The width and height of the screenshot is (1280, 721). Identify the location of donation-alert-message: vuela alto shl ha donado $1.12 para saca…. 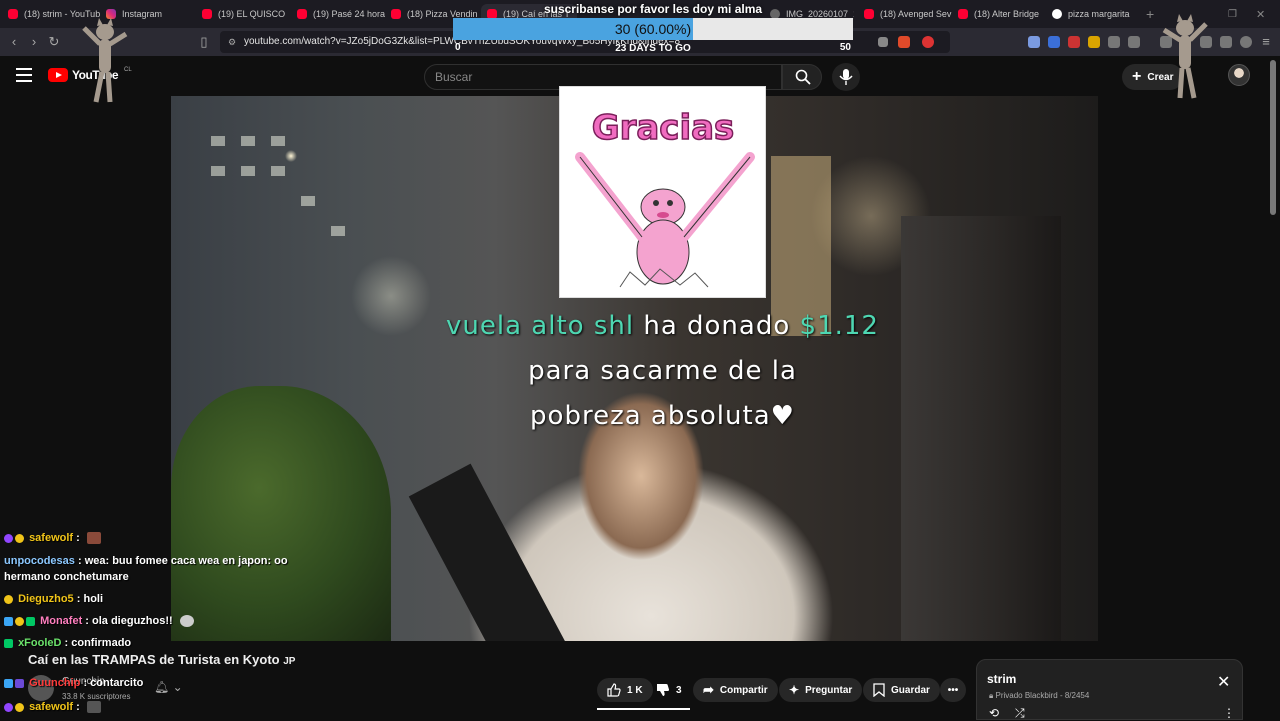
(662, 371).